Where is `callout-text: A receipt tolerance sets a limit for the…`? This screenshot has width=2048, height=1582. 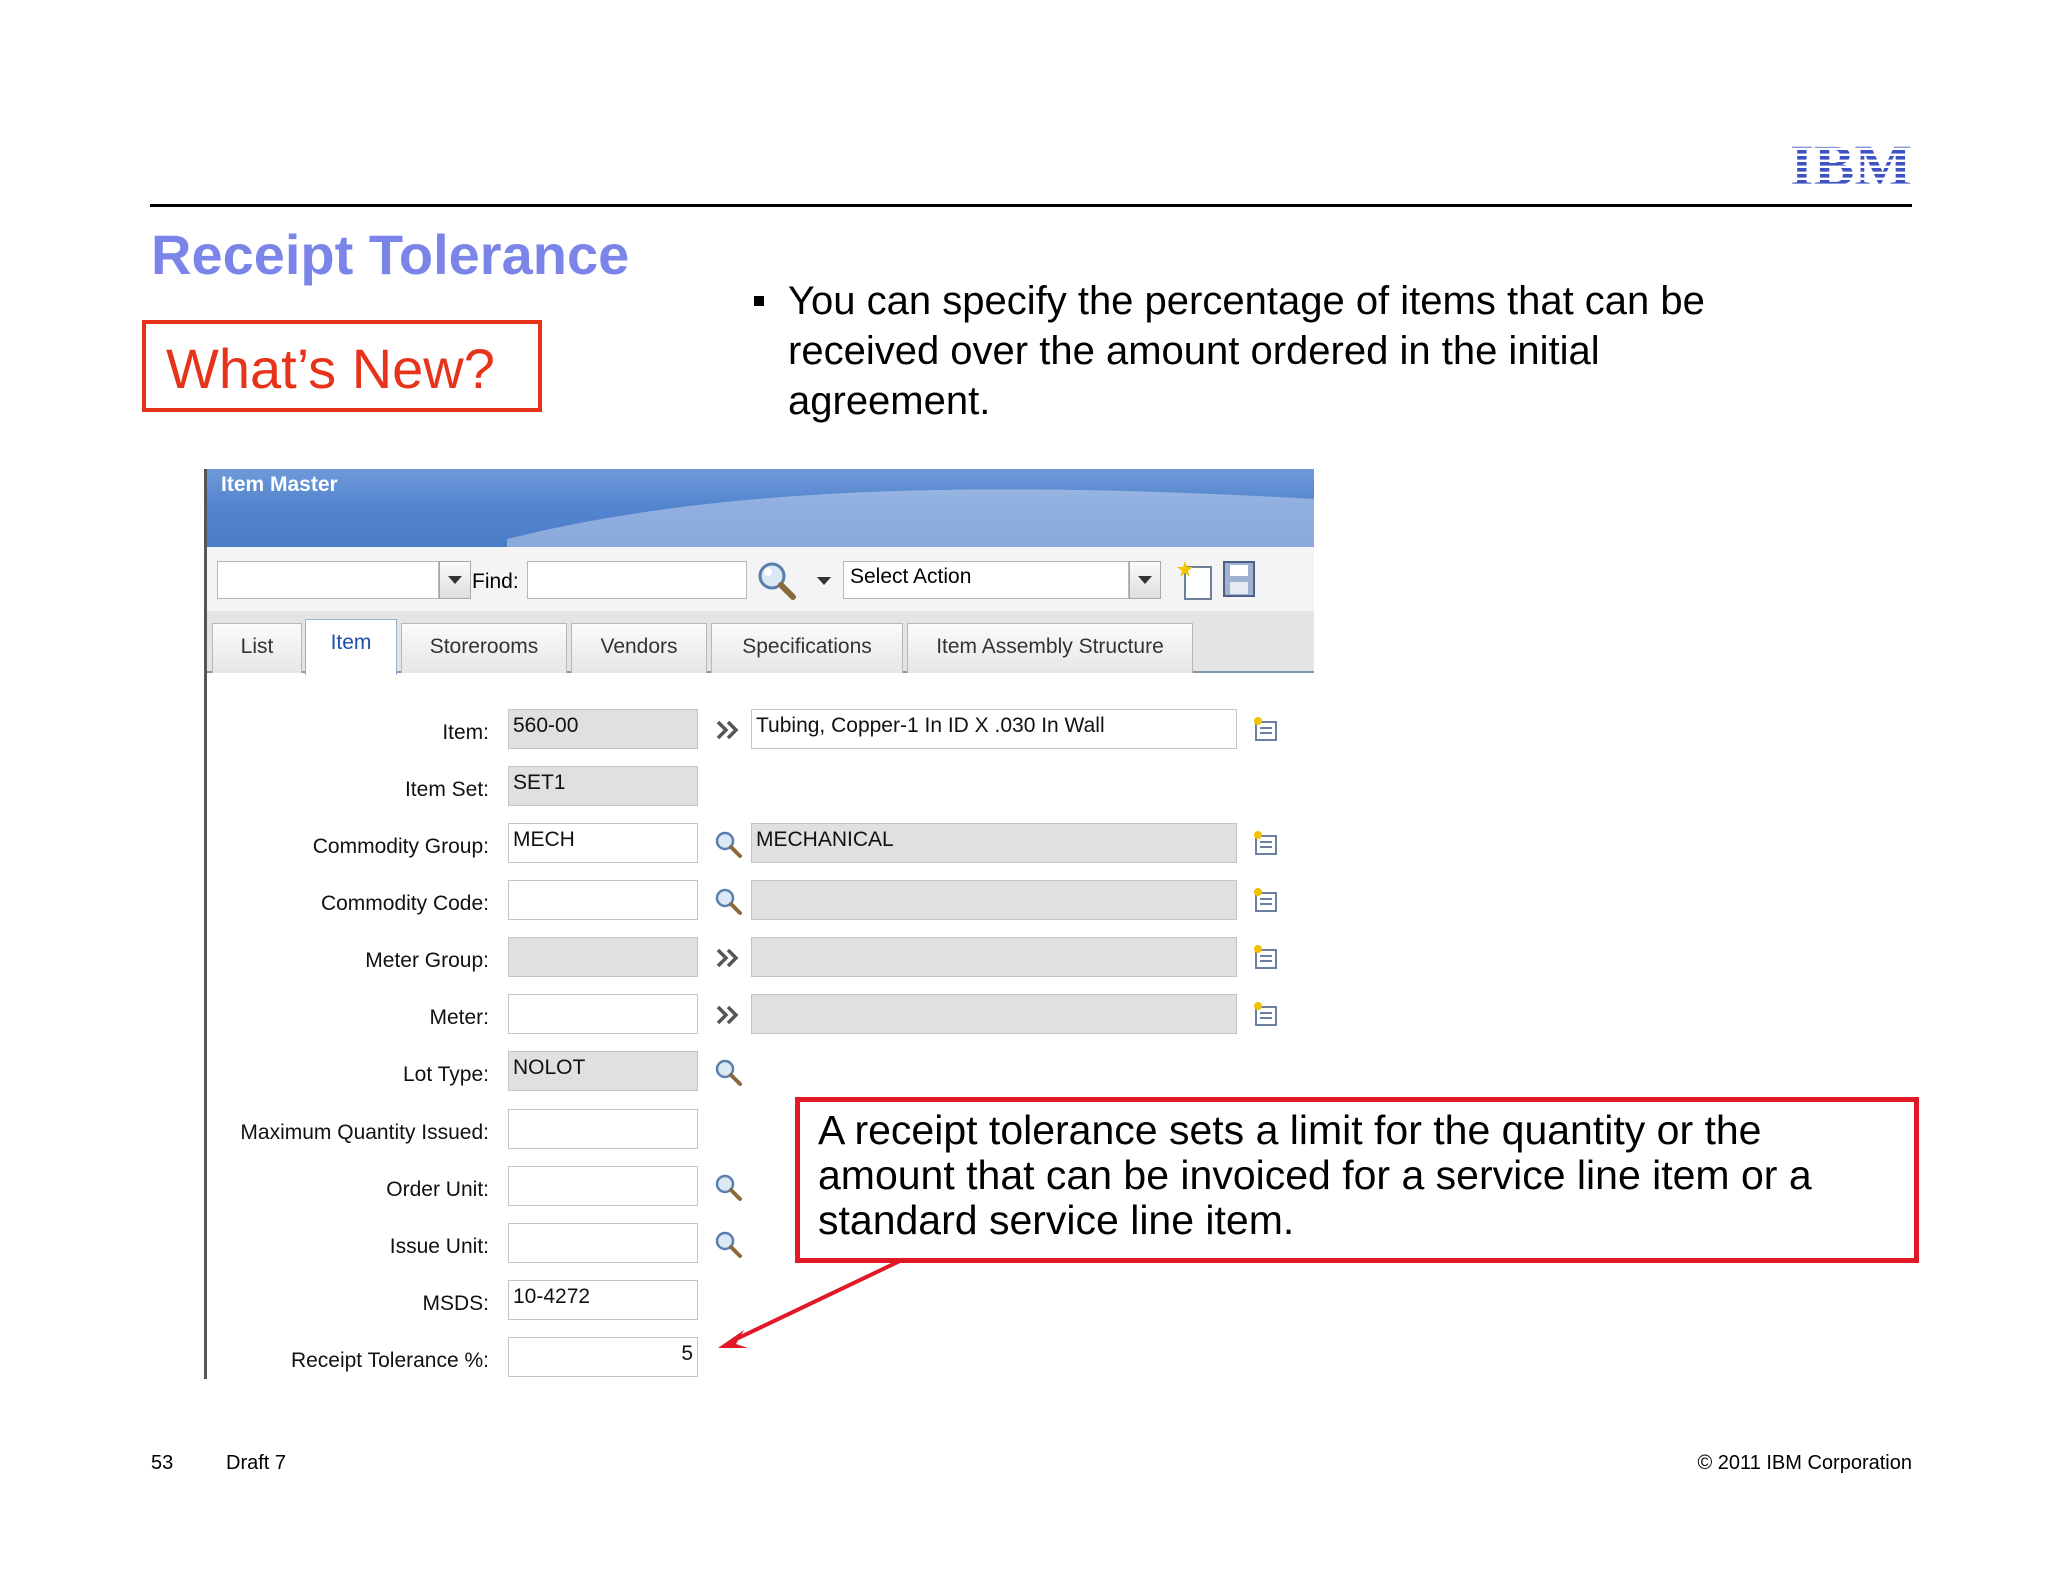
callout-text: A receipt tolerance sets a limit for the… is located at coordinates (1315, 1175).